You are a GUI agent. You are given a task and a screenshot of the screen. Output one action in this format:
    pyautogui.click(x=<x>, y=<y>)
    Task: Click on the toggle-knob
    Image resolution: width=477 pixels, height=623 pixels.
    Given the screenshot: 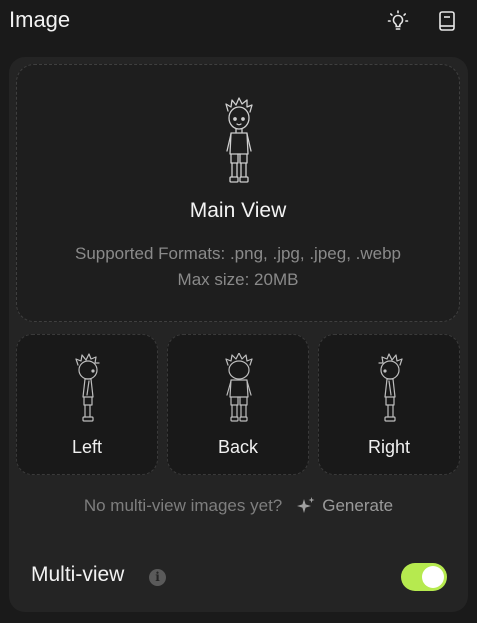 What is the action you would take?
    pyautogui.click(x=433, y=577)
    